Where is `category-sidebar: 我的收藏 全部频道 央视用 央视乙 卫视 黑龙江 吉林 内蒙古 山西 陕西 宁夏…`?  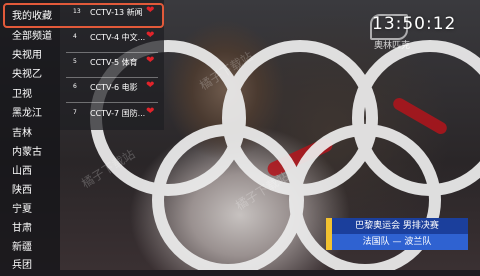
category-sidebar: 我的收藏 全部频道 央视用 央视乙 卫视 黑龙江 吉林 内蒙古 山西 陕西 宁夏… is located at coordinates (30, 135).